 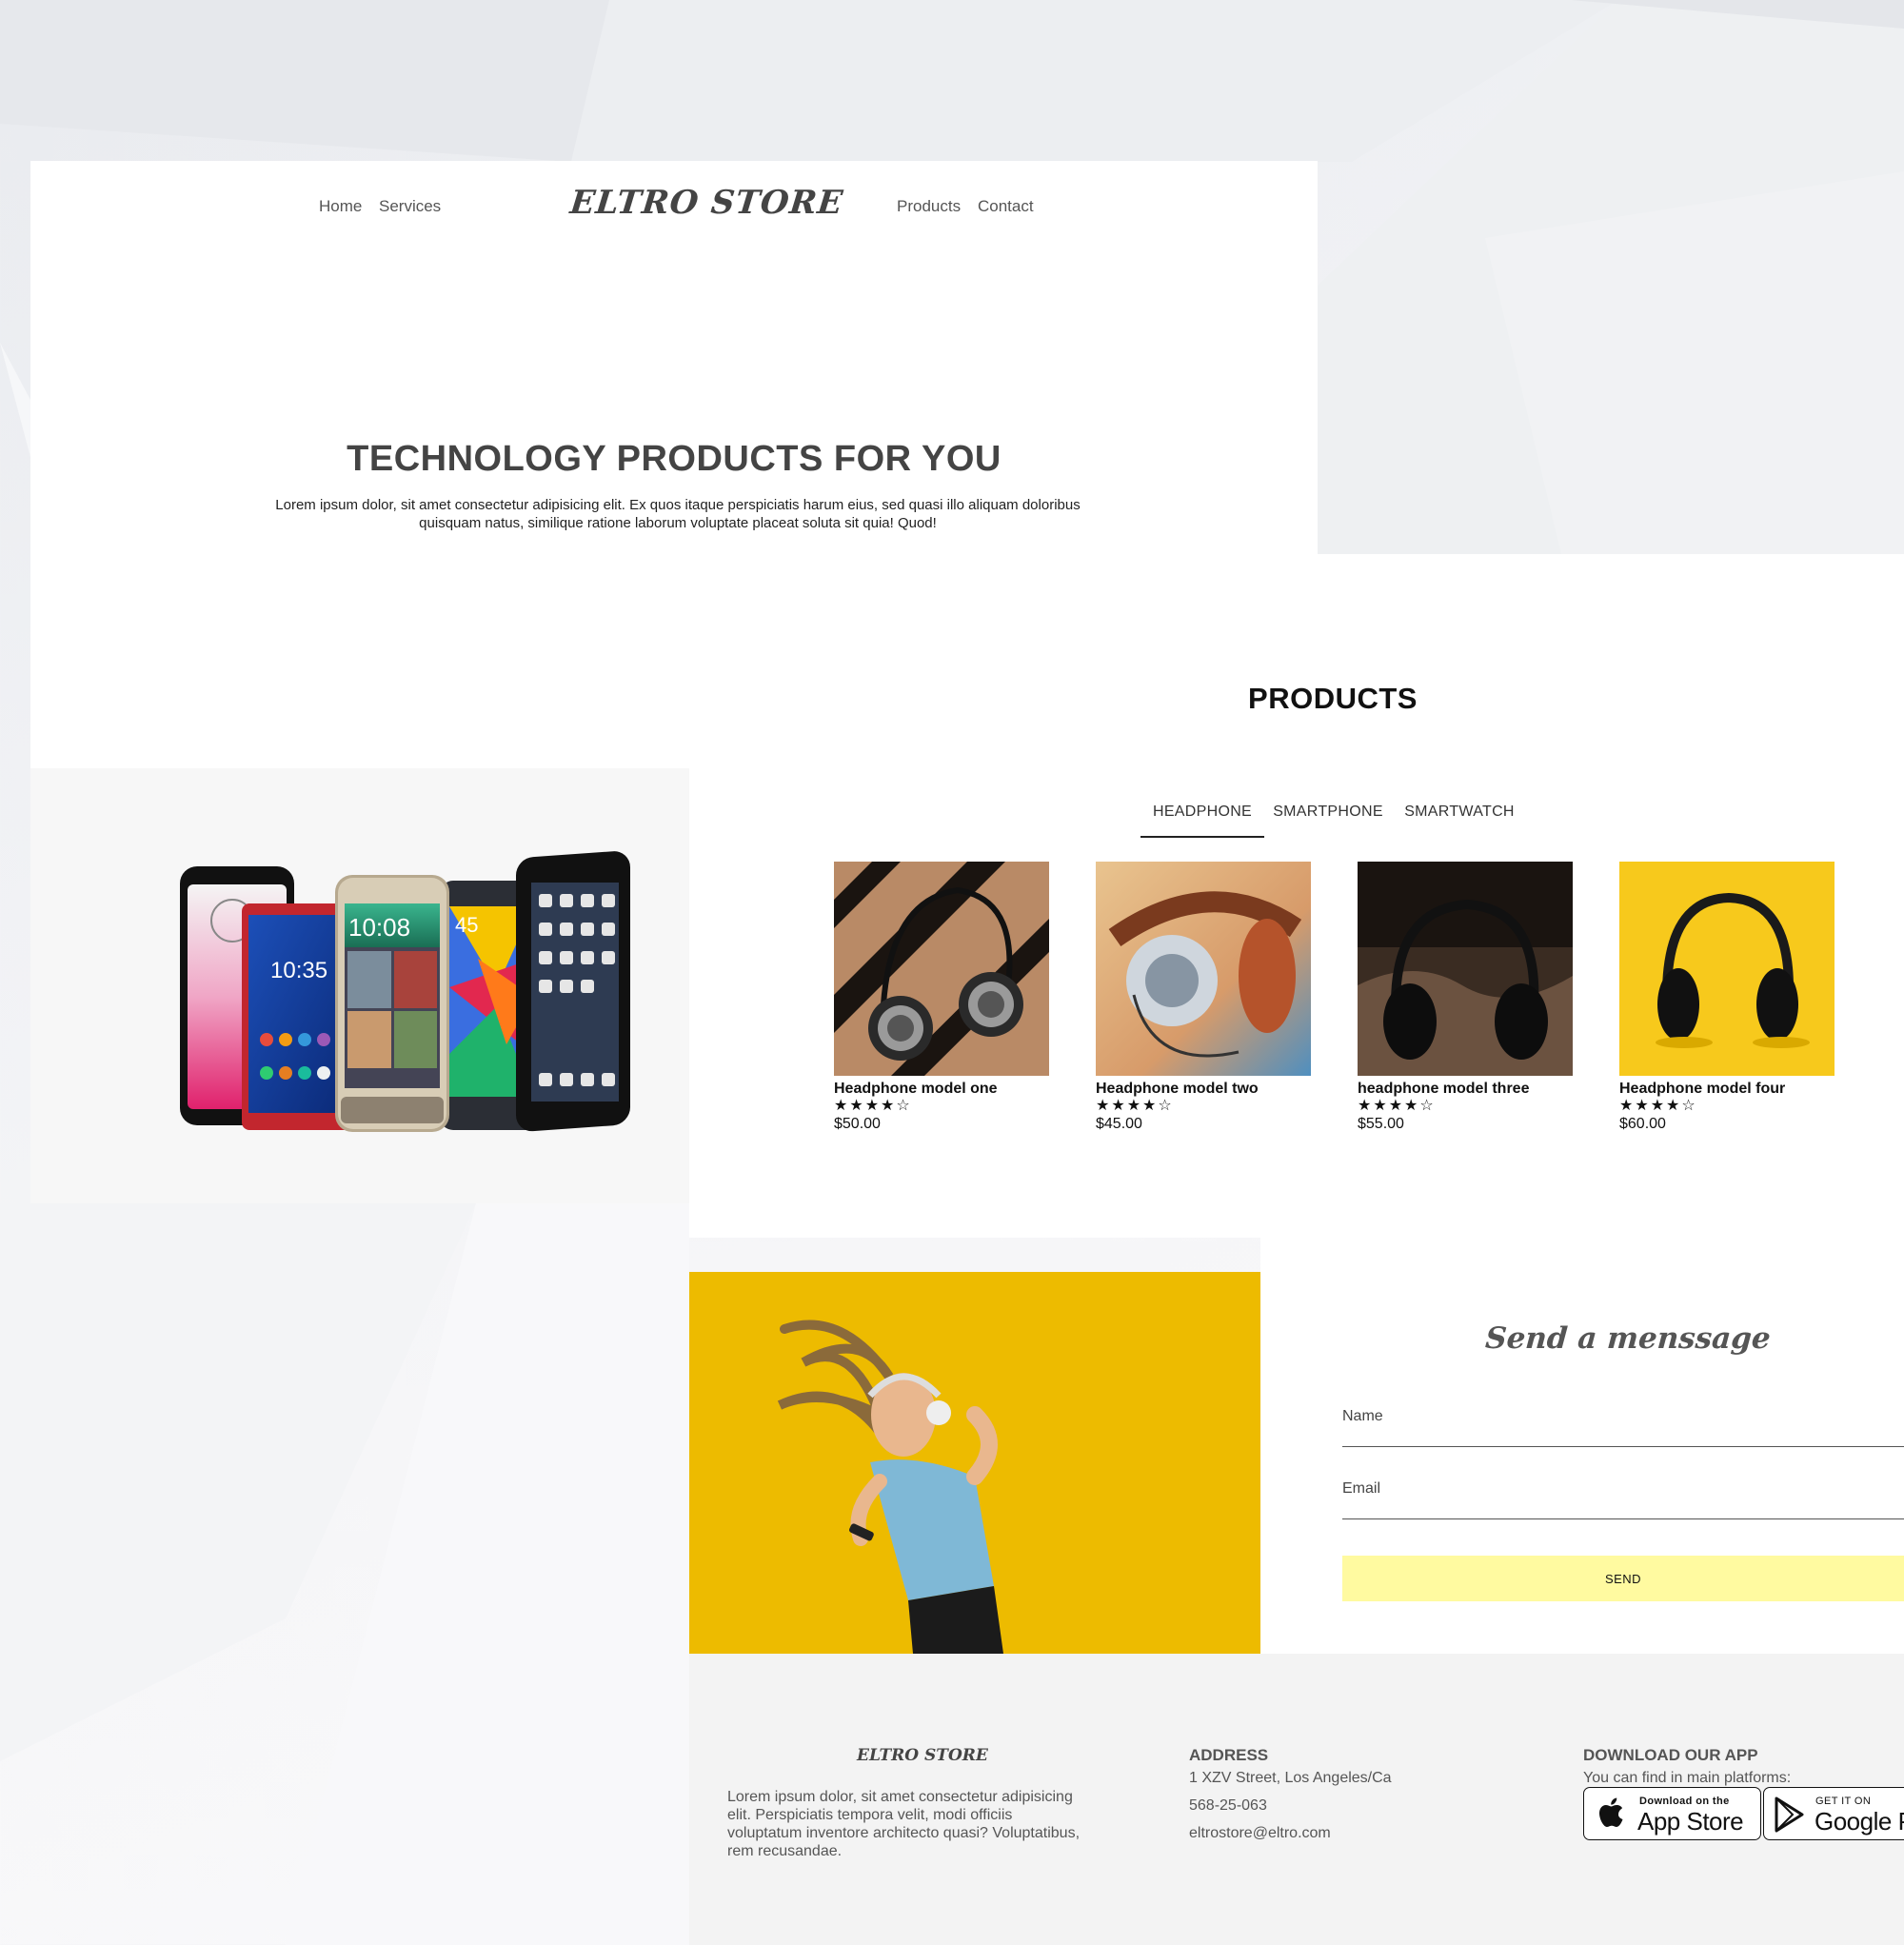 I want to click on apple-icon, so click(x=1611, y=1812).